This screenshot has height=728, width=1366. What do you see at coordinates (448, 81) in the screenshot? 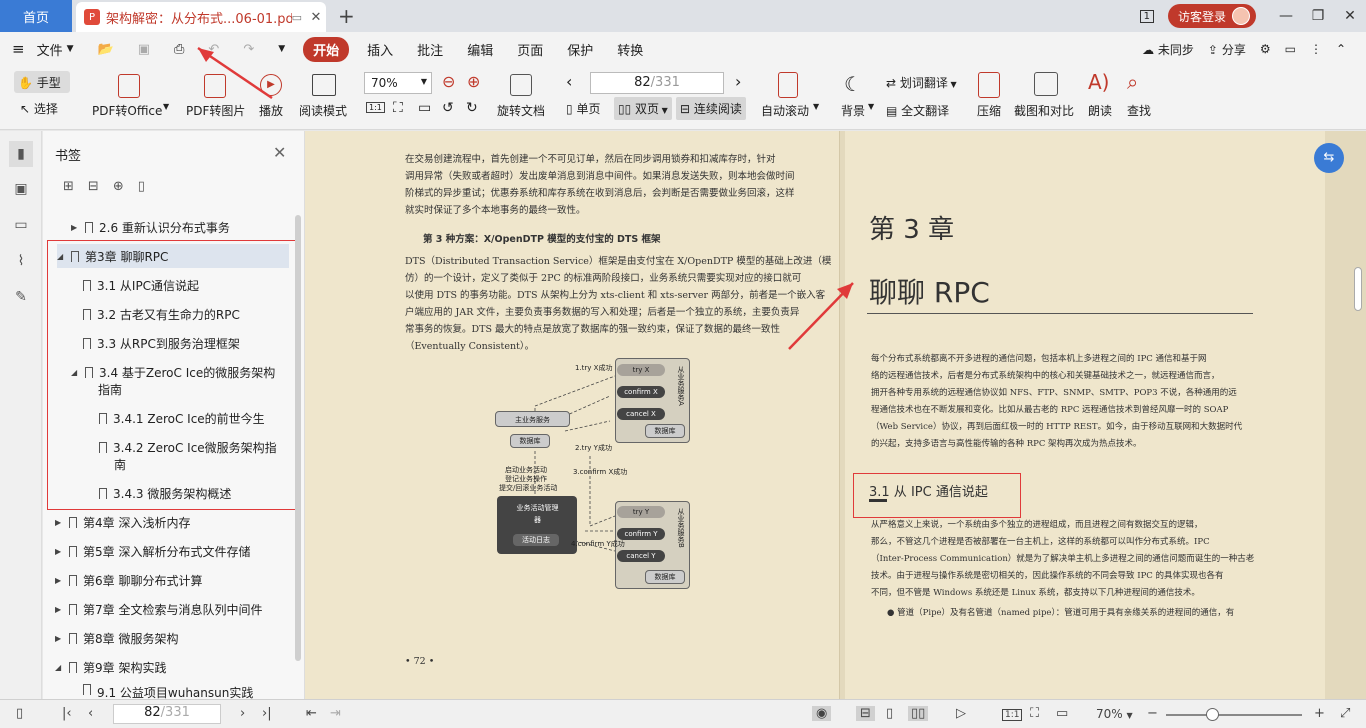
I see `zoom-out-icon: ⊖` at bounding box center [448, 81].